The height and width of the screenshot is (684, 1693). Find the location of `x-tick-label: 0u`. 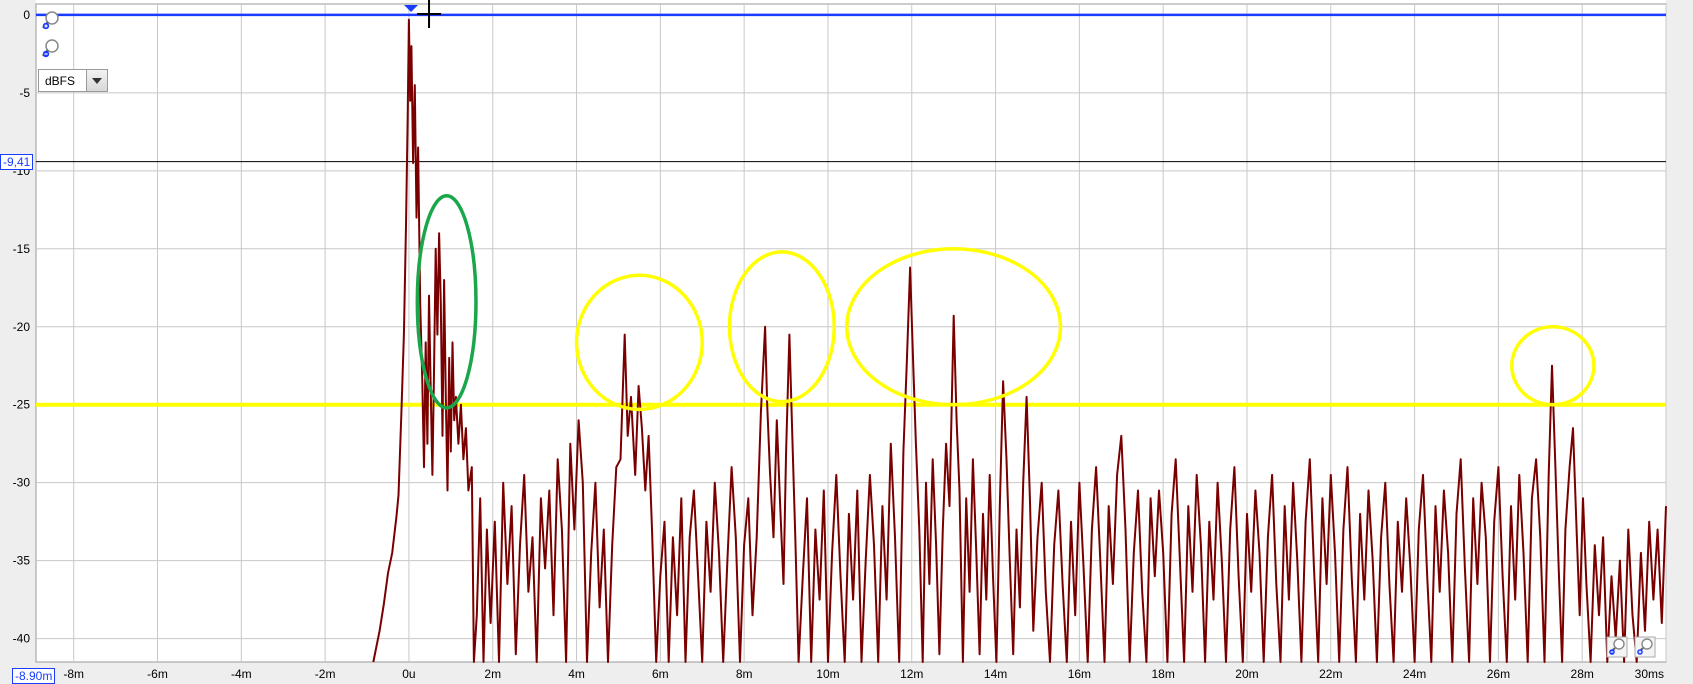

x-tick-label: 0u is located at coordinates (408, 674).